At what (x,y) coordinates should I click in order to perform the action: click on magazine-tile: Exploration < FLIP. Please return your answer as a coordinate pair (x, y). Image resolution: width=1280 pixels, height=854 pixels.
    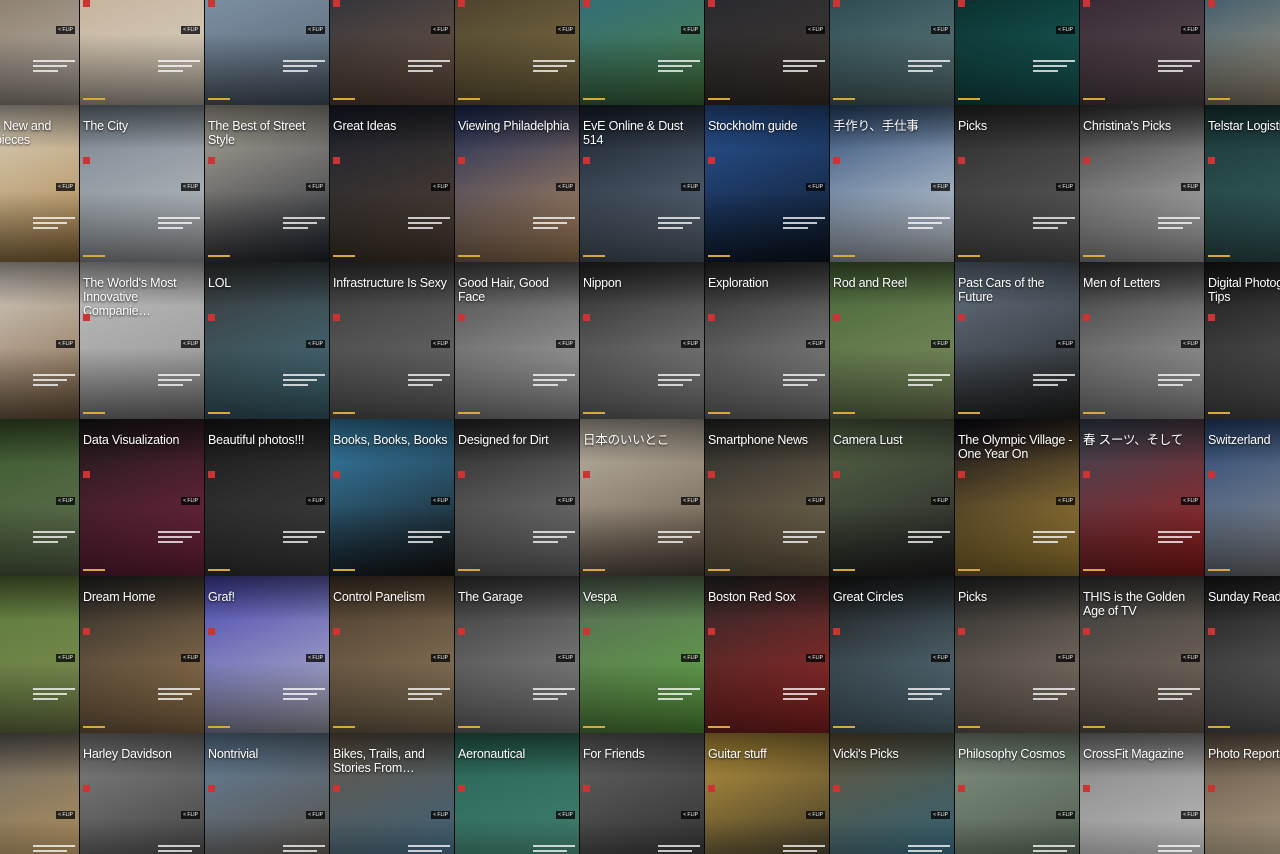
    Looking at the image, I should click on (767, 340).